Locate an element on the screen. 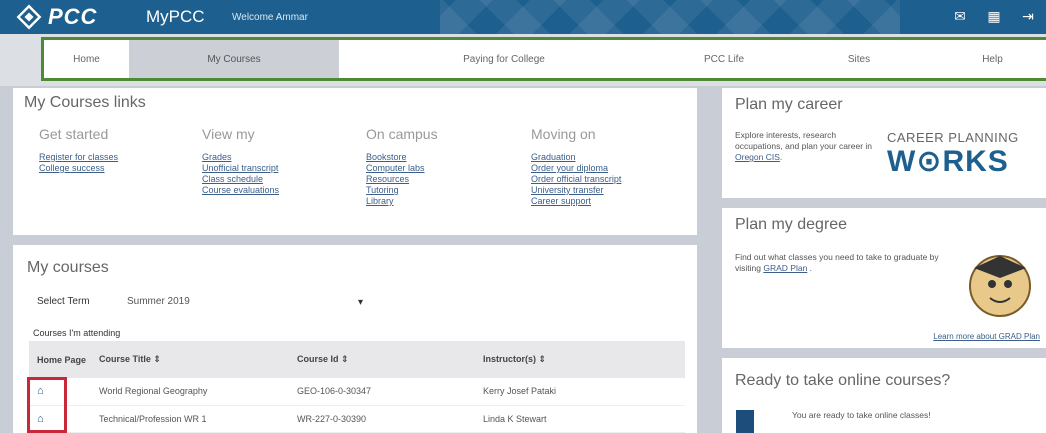  career-planning-works-logo-line2: W⊙RKS is located at coordinates (948, 161).